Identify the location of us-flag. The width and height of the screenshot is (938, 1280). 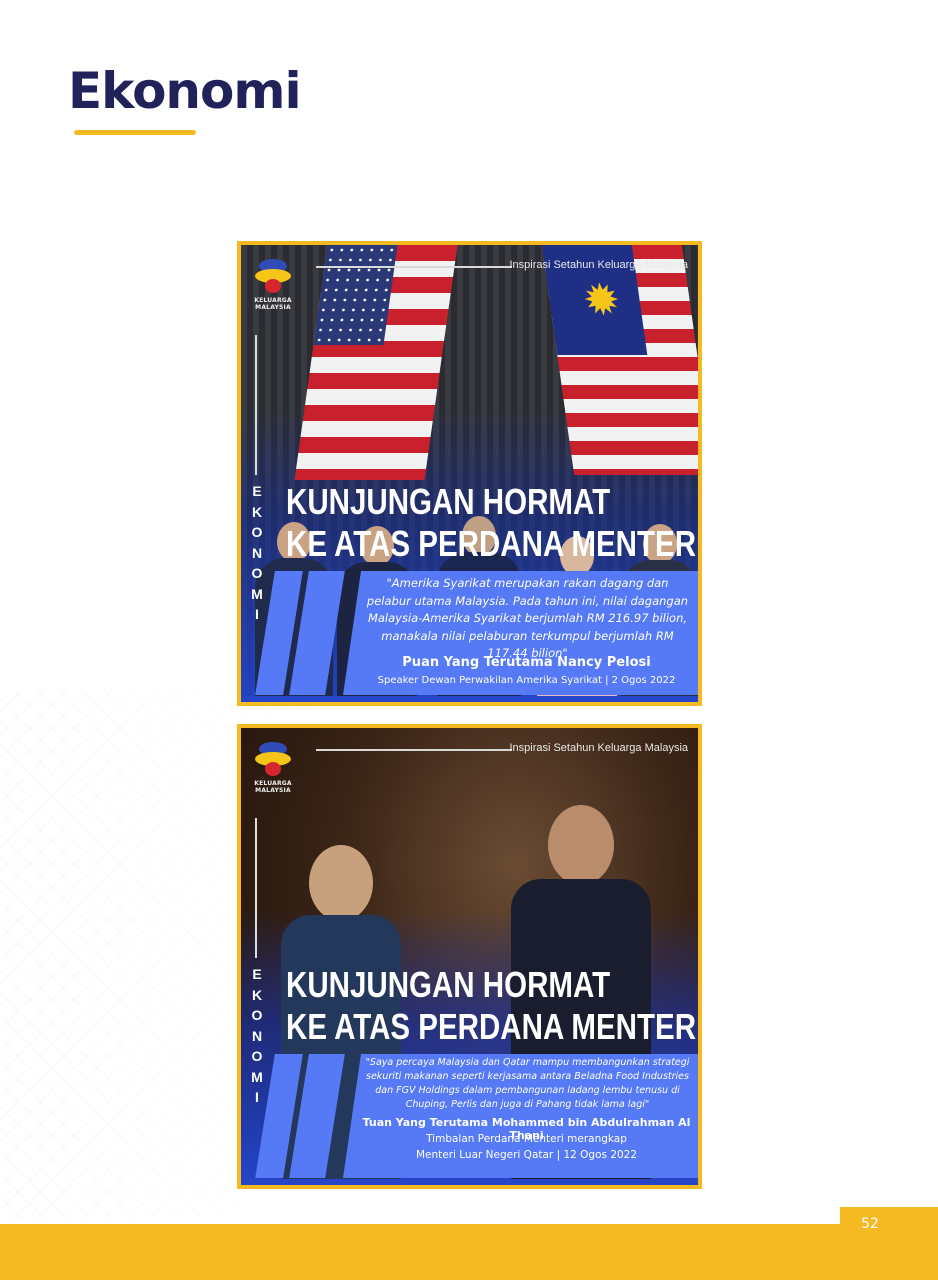
(376, 362).